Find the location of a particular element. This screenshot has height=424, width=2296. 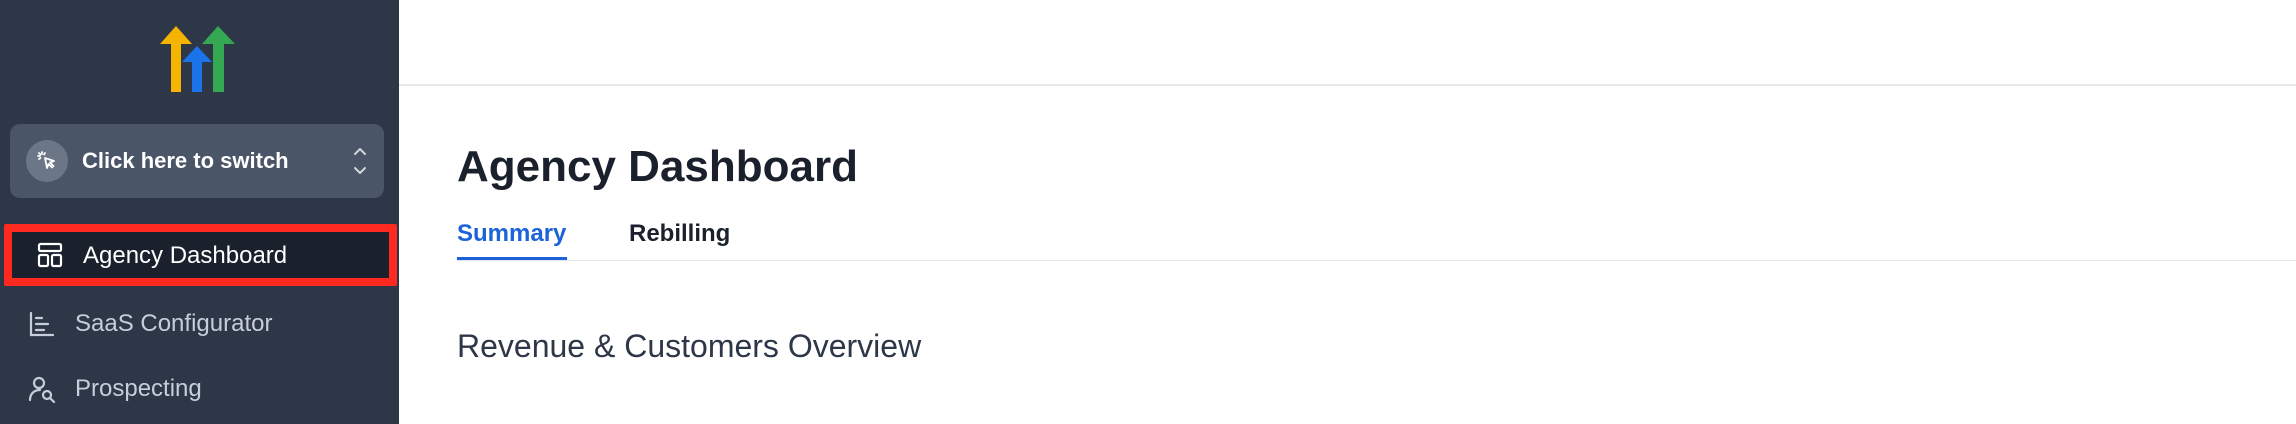

sidebar-item-agency-dashboard: Agency Dashboard is located at coordinates (200, 255).